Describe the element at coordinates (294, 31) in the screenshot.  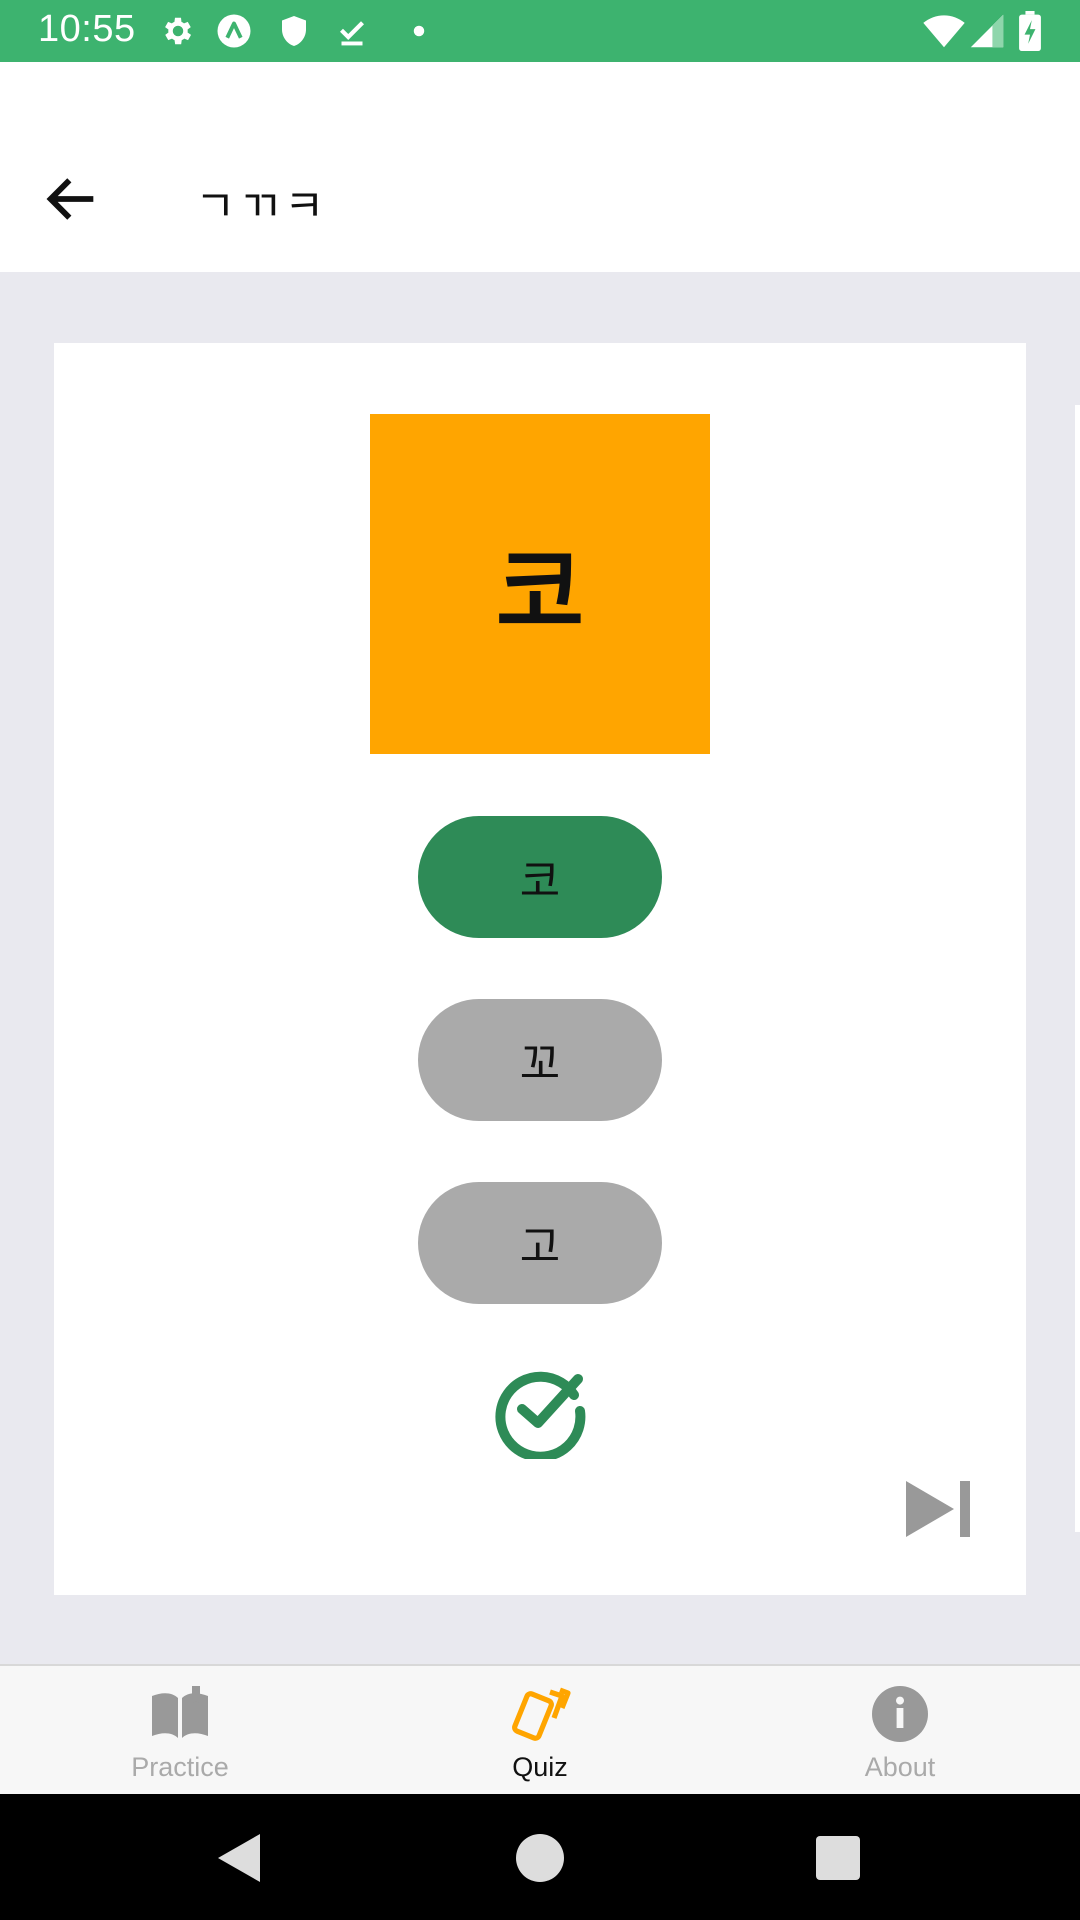
I see `shield-icon` at that location.